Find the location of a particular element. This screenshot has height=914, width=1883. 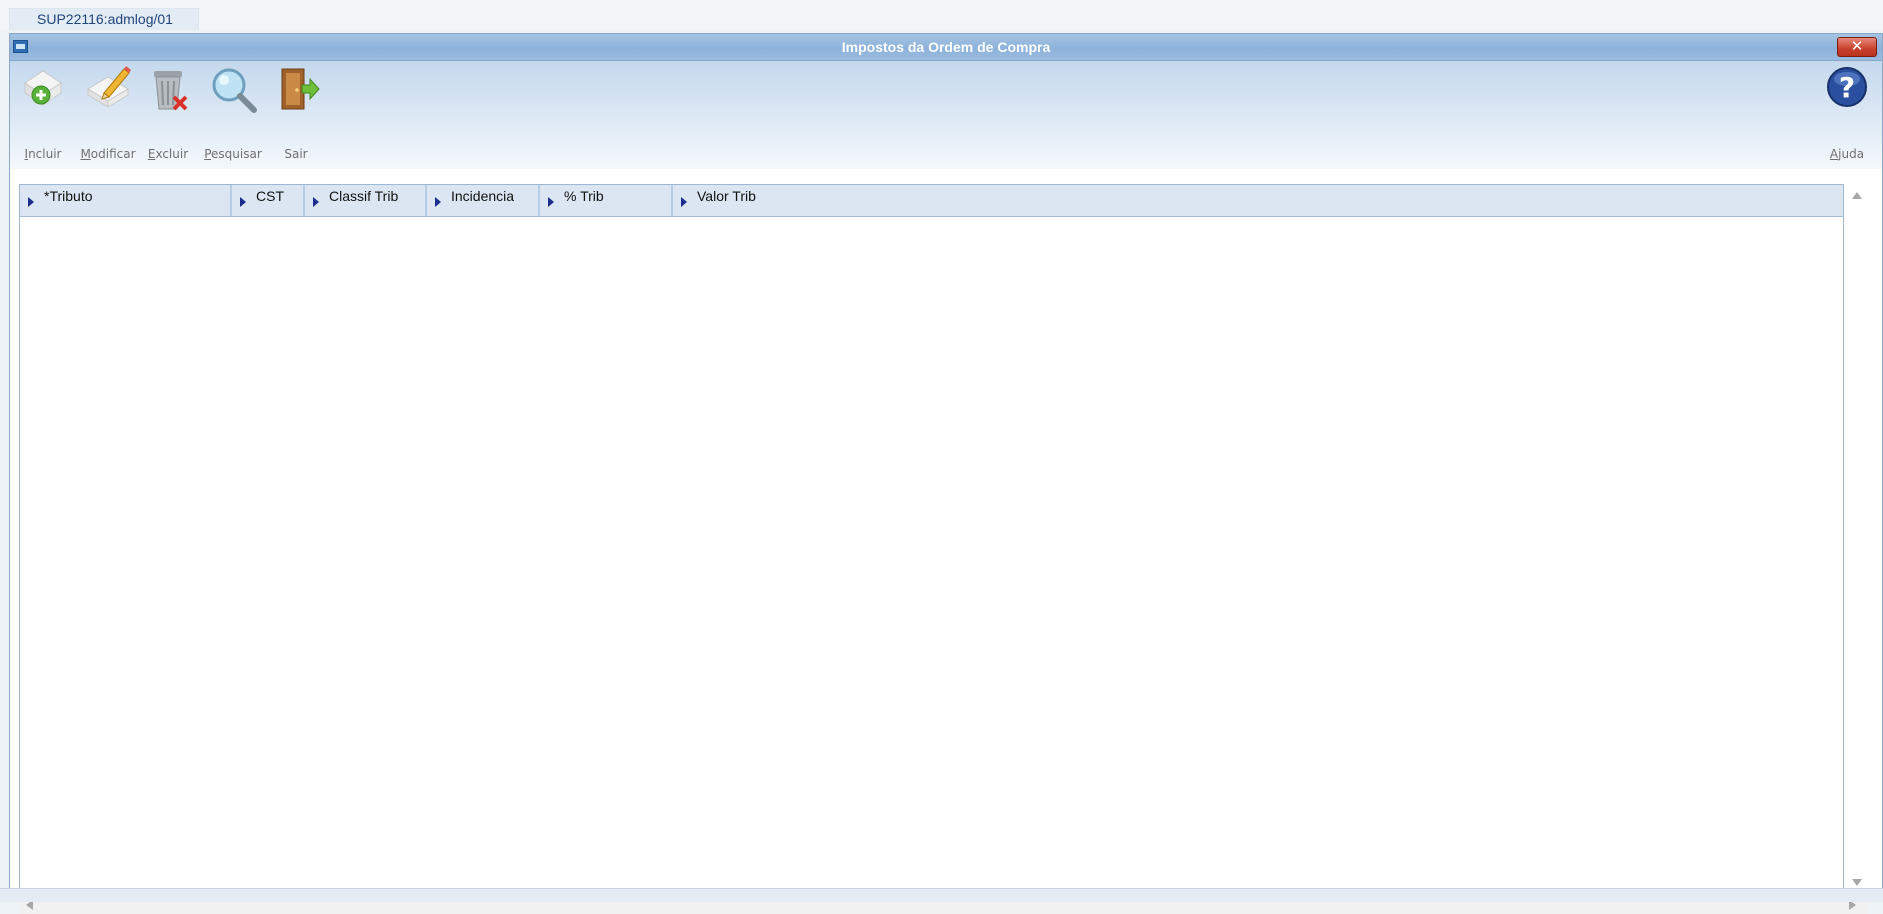

tab-label: SUP22116:admlog/01 is located at coordinates (105, 19).